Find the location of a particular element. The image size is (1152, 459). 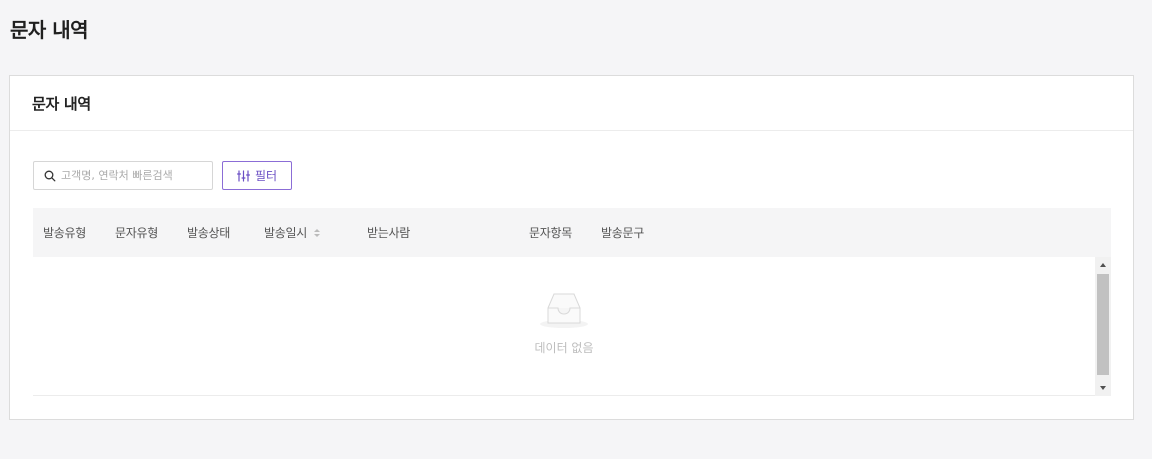

scrollbar-thumb is located at coordinates (1103, 324).